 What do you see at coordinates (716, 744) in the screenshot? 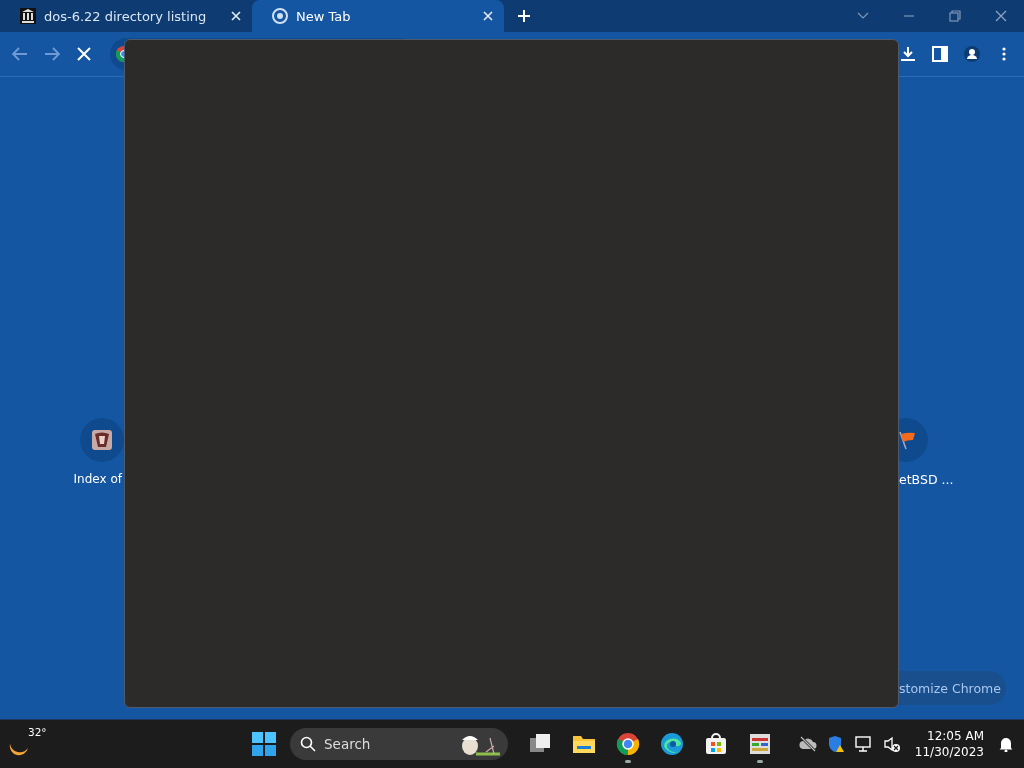
I see `store-icon` at bounding box center [716, 744].